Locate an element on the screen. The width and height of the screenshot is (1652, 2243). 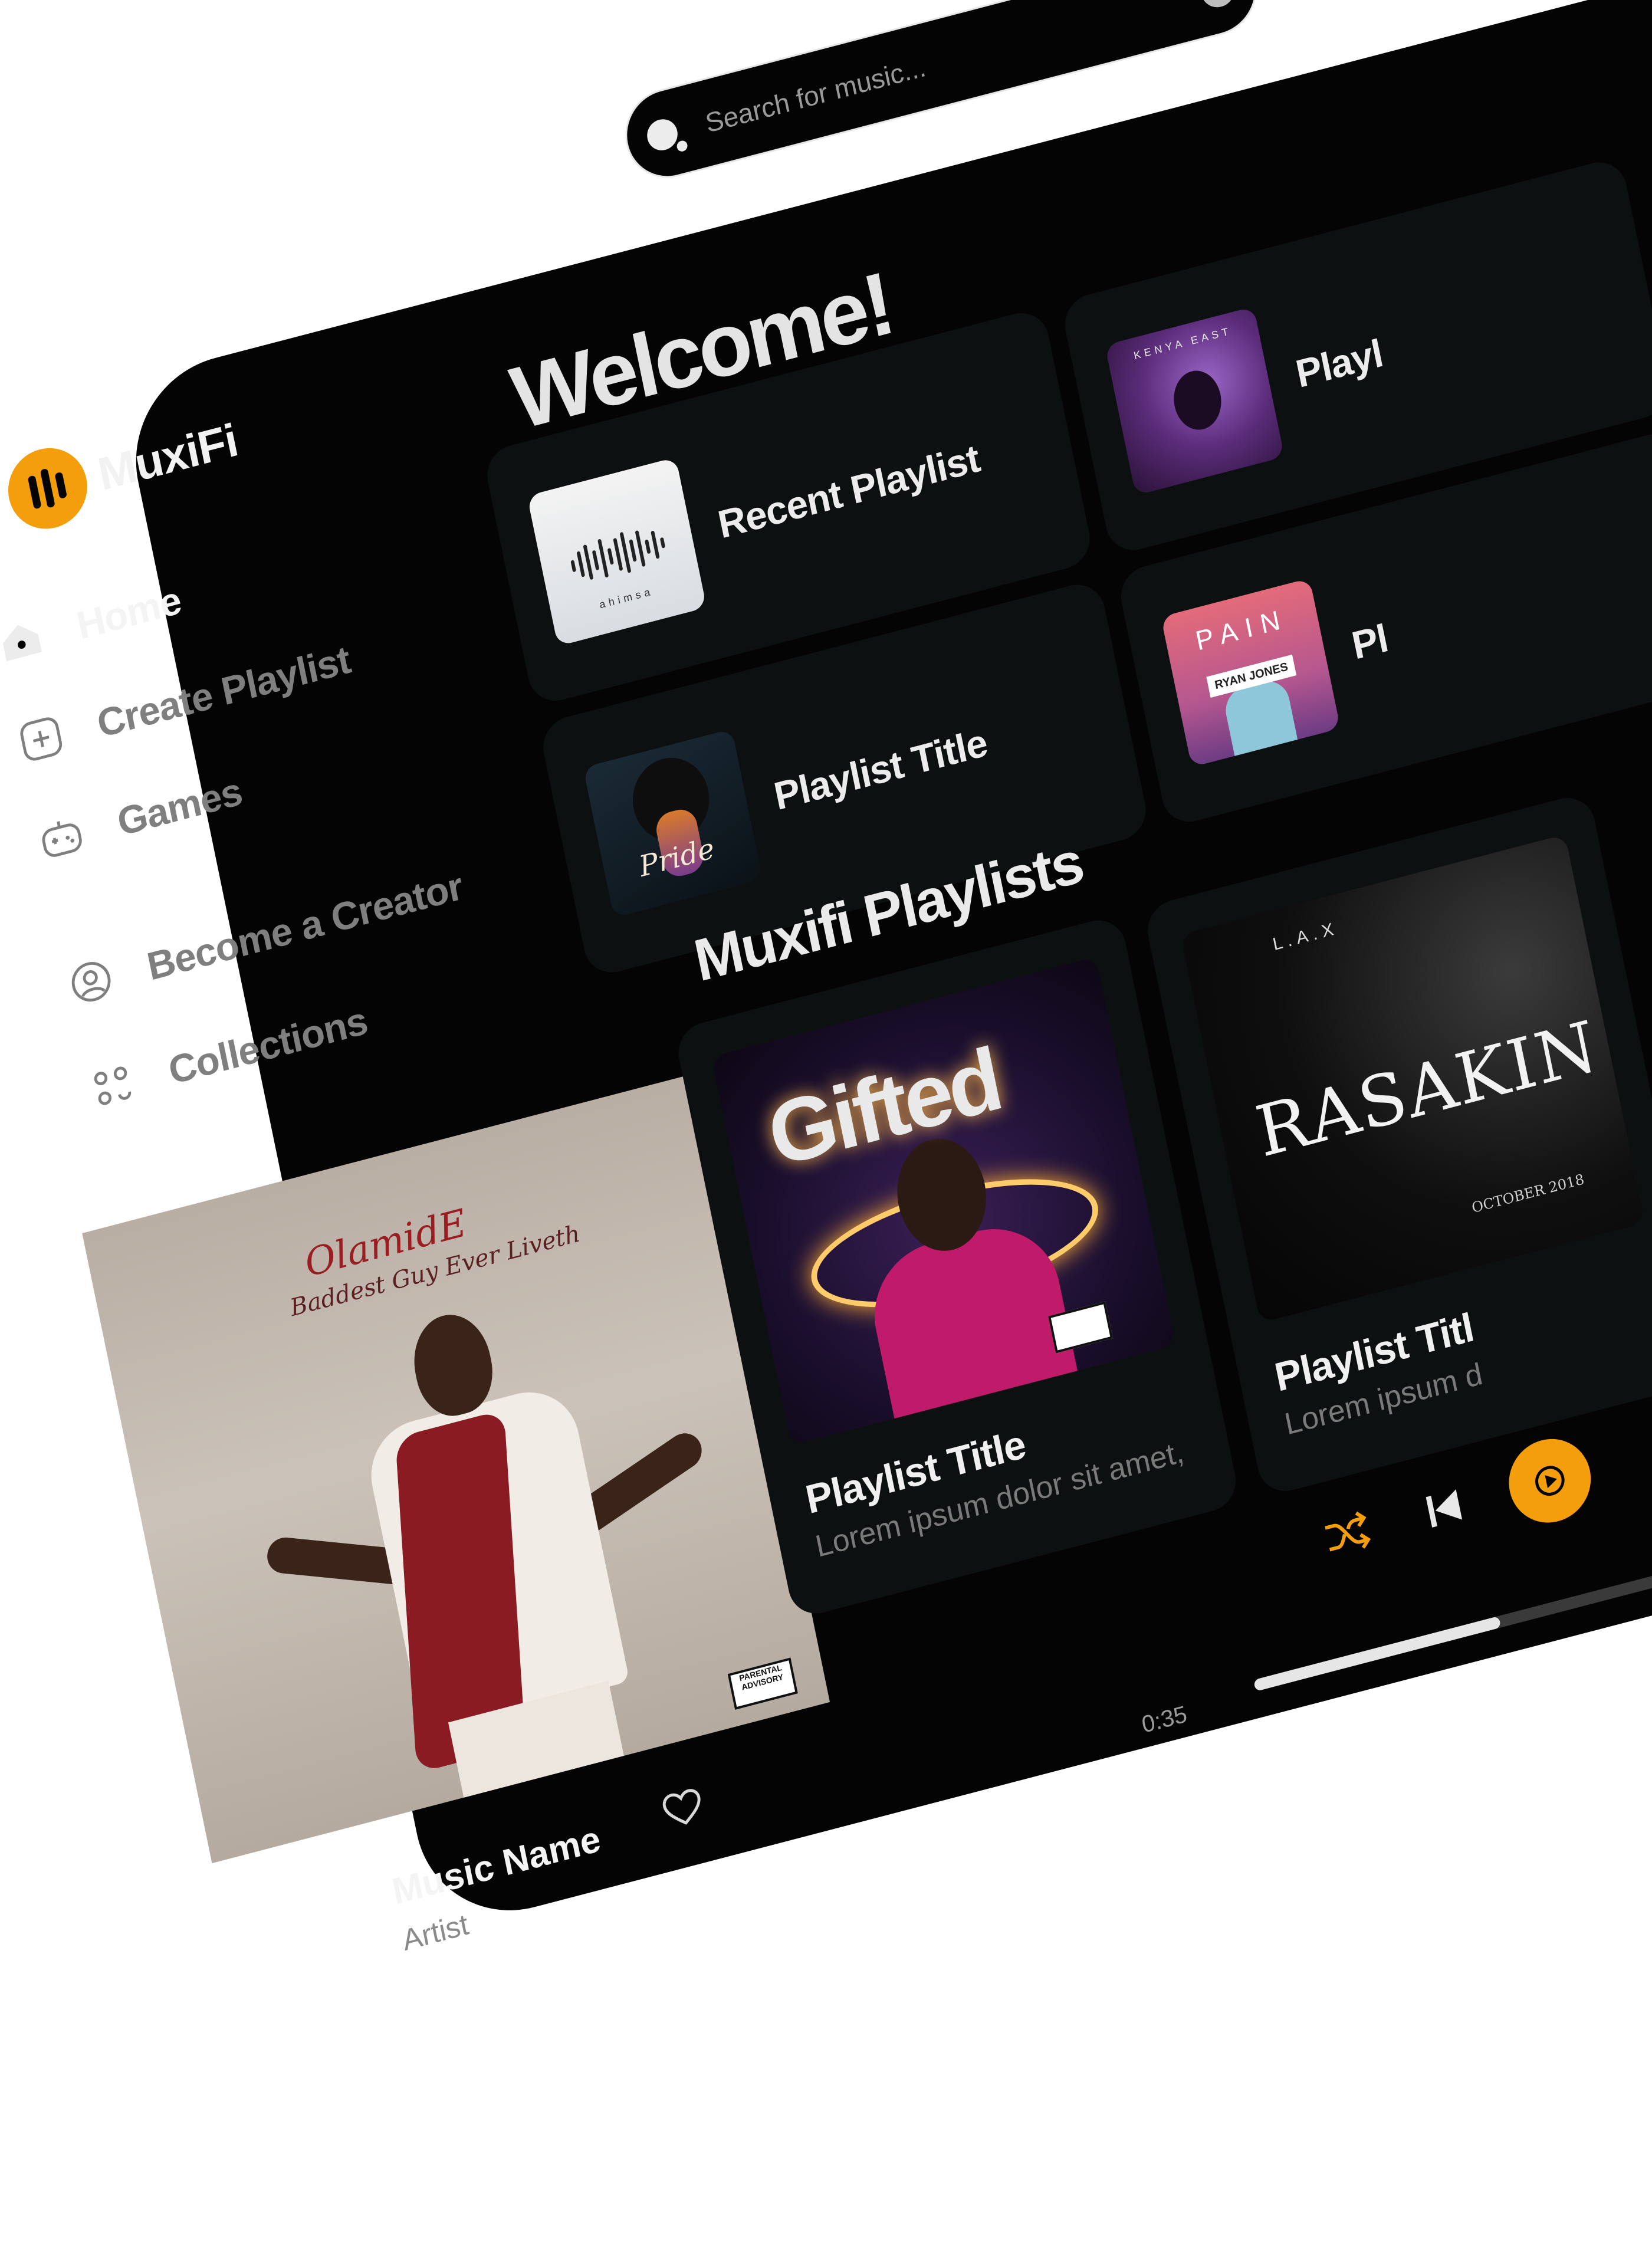
playlist-cover: ahimsa is located at coordinates (617, 551).